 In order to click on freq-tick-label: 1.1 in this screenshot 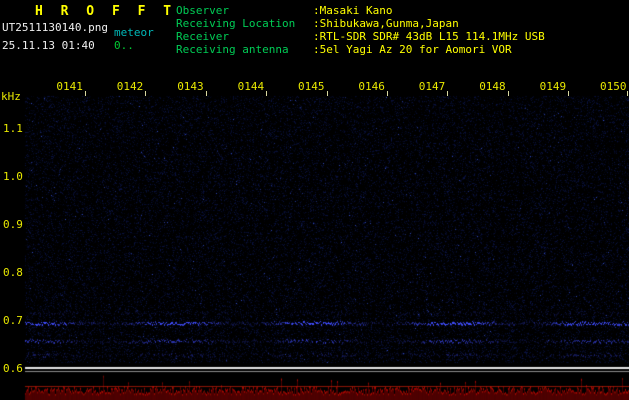, I will do `click(13, 128)`.